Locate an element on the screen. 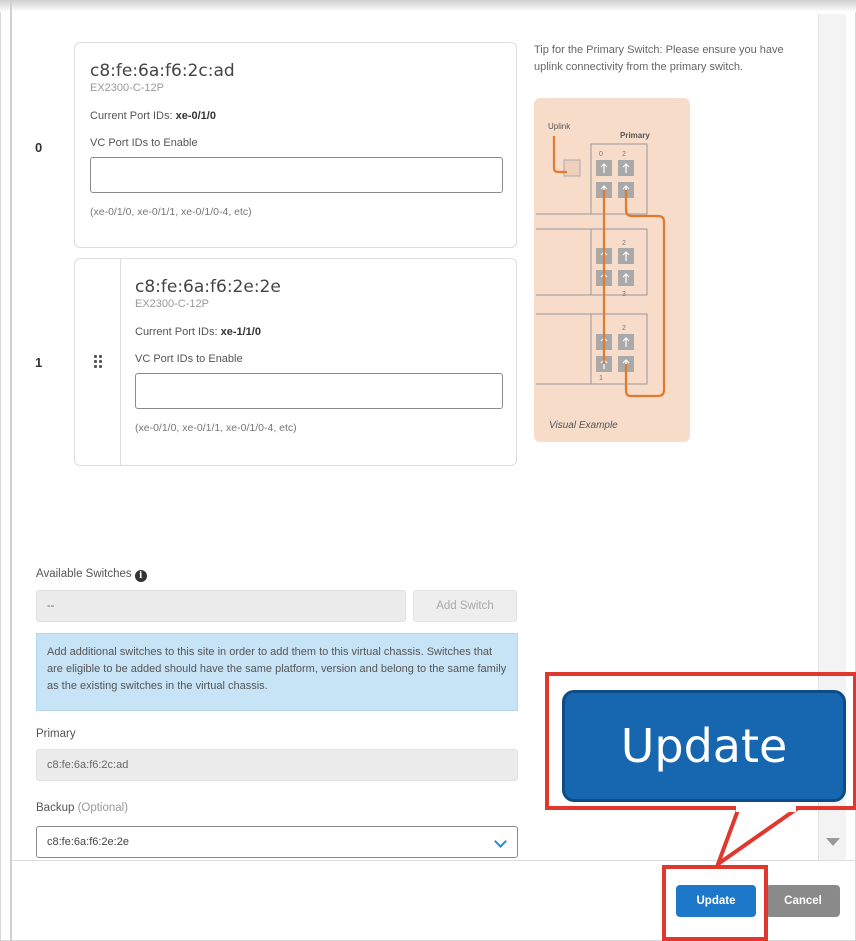 The image size is (856, 941). add-switch-button: Add Switch is located at coordinates (465, 606).